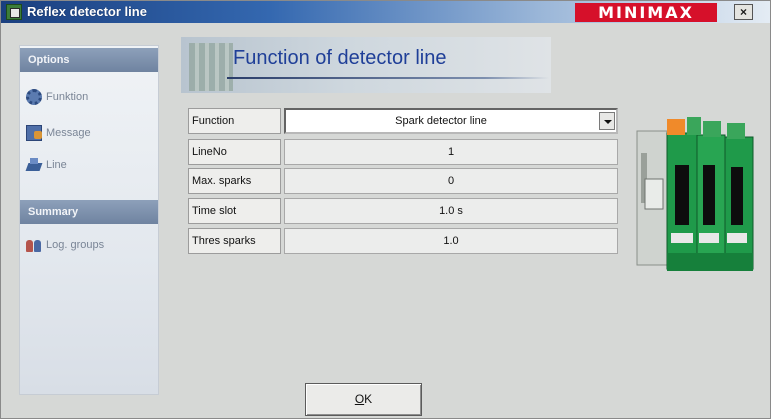 The image size is (771, 419). What do you see at coordinates (34, 97) in the screenshot?
I see `gear-icon` at bounding box center [34, 97].